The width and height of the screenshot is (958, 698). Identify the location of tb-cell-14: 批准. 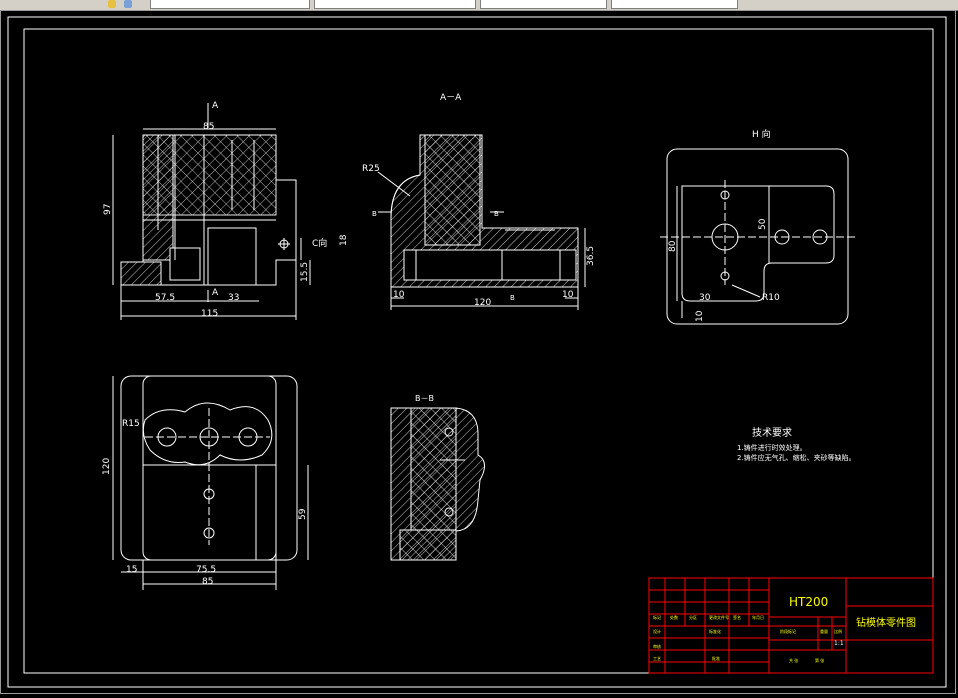
(716, 658).